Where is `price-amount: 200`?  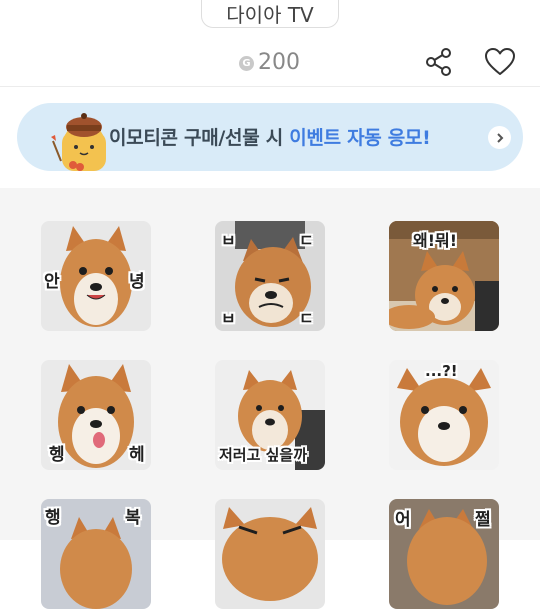 price-amount: 200 is located at coordinates (279, 62).